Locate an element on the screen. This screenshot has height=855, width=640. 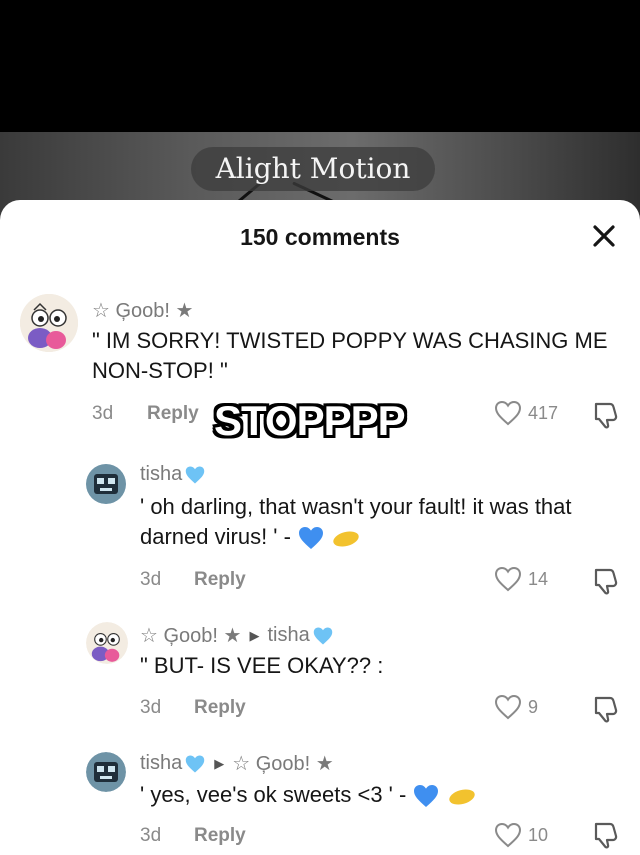
stopppp-sticker: STOPPPP is located at coordinates (310, 420).